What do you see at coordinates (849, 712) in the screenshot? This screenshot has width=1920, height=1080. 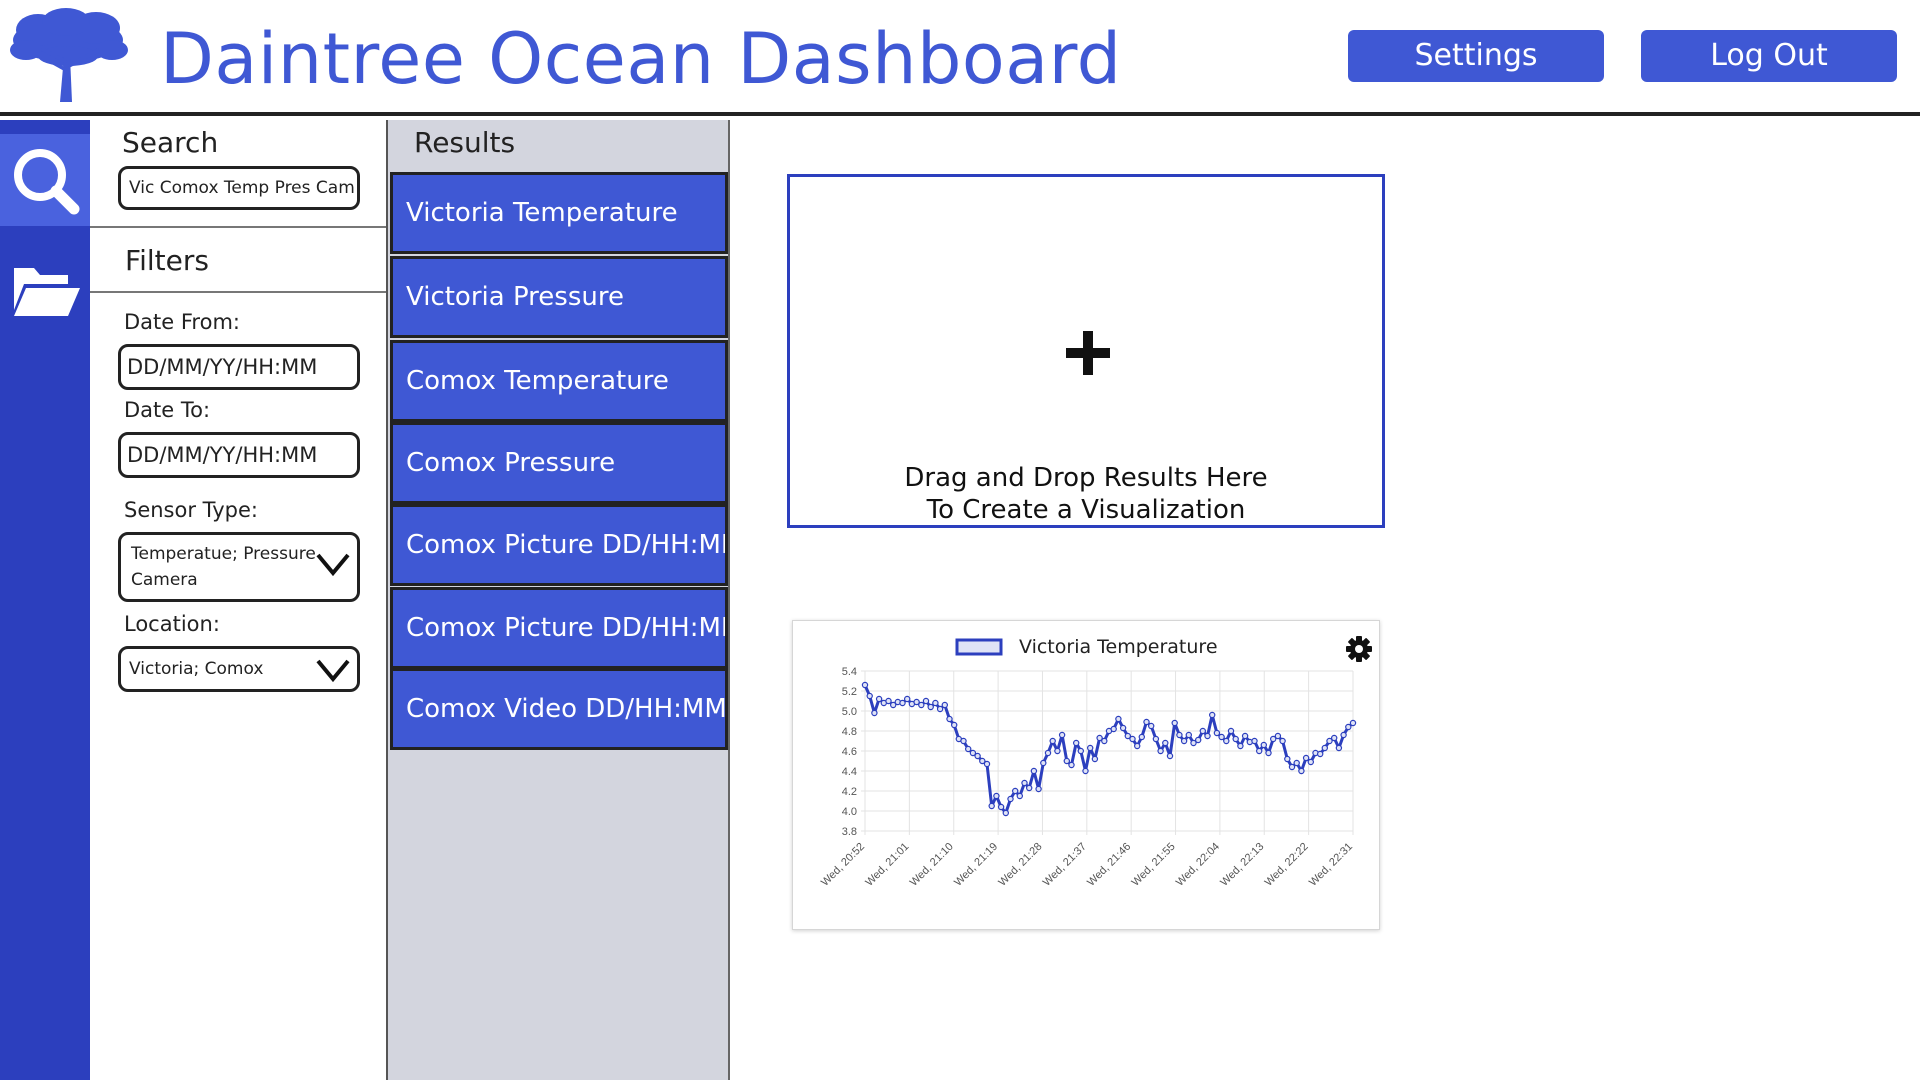 I see `y-tick-label: 5.0` at bounding box center [849, 712].